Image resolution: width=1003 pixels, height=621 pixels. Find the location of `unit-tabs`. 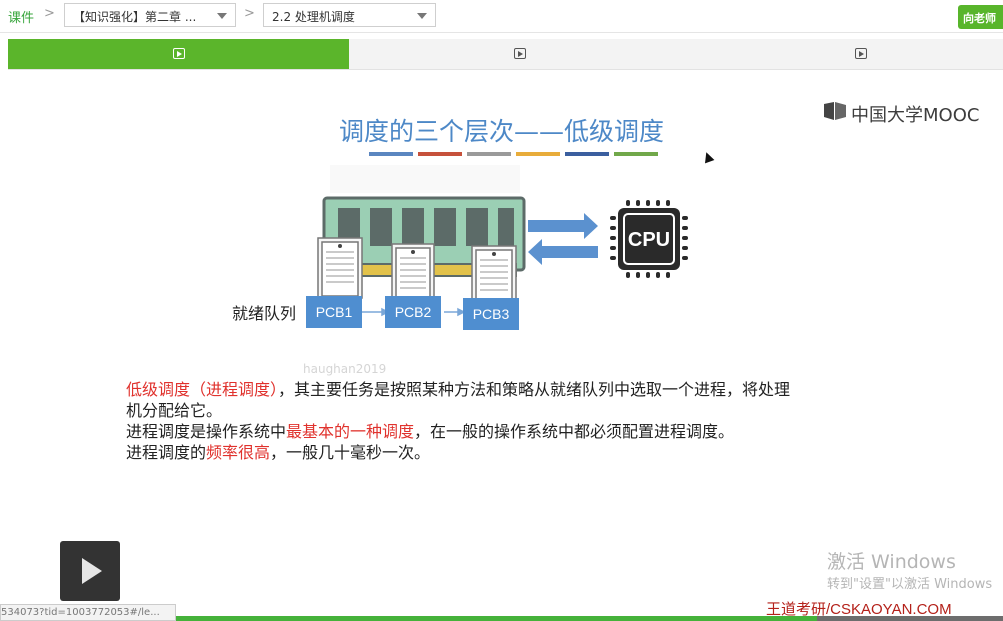

unit-tabs is located at coordinates (505, 54).